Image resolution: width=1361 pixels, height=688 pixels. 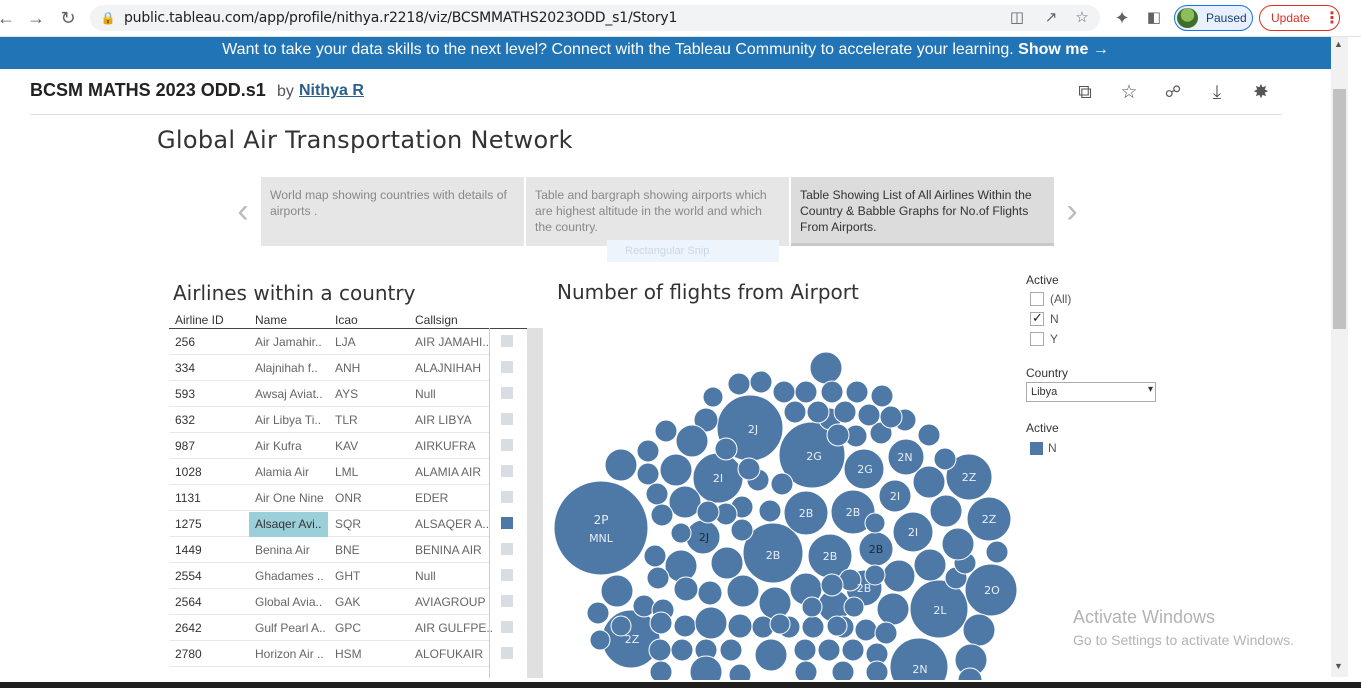 I want to click on download-icon: ⤓, so click(x=1217, y=93).